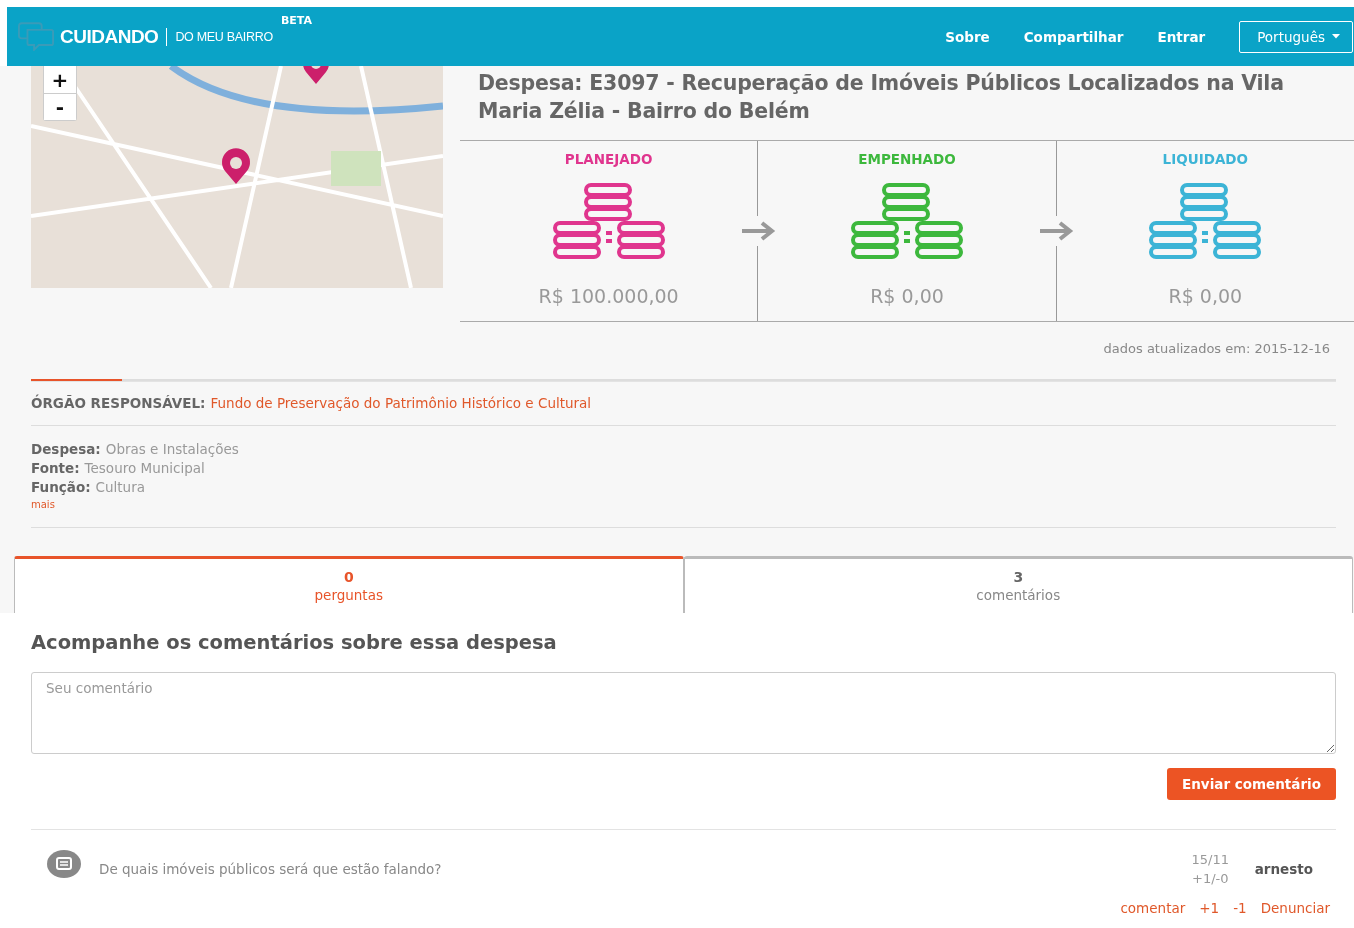 Image resolution: width=1354 pixels, height=928 pixels. I want to click on comment-action-link: comentar, so click(1153, 908).